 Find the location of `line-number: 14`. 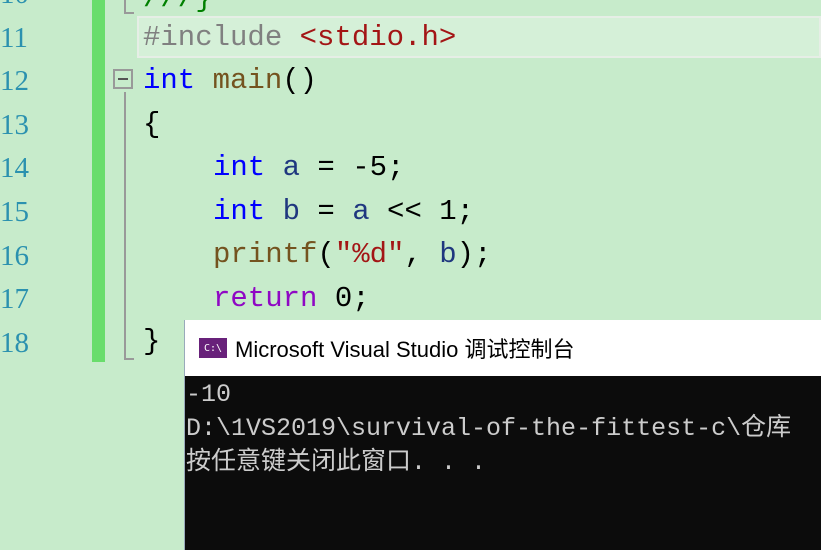

line-number: 14 is located at coordinates (14, 168).